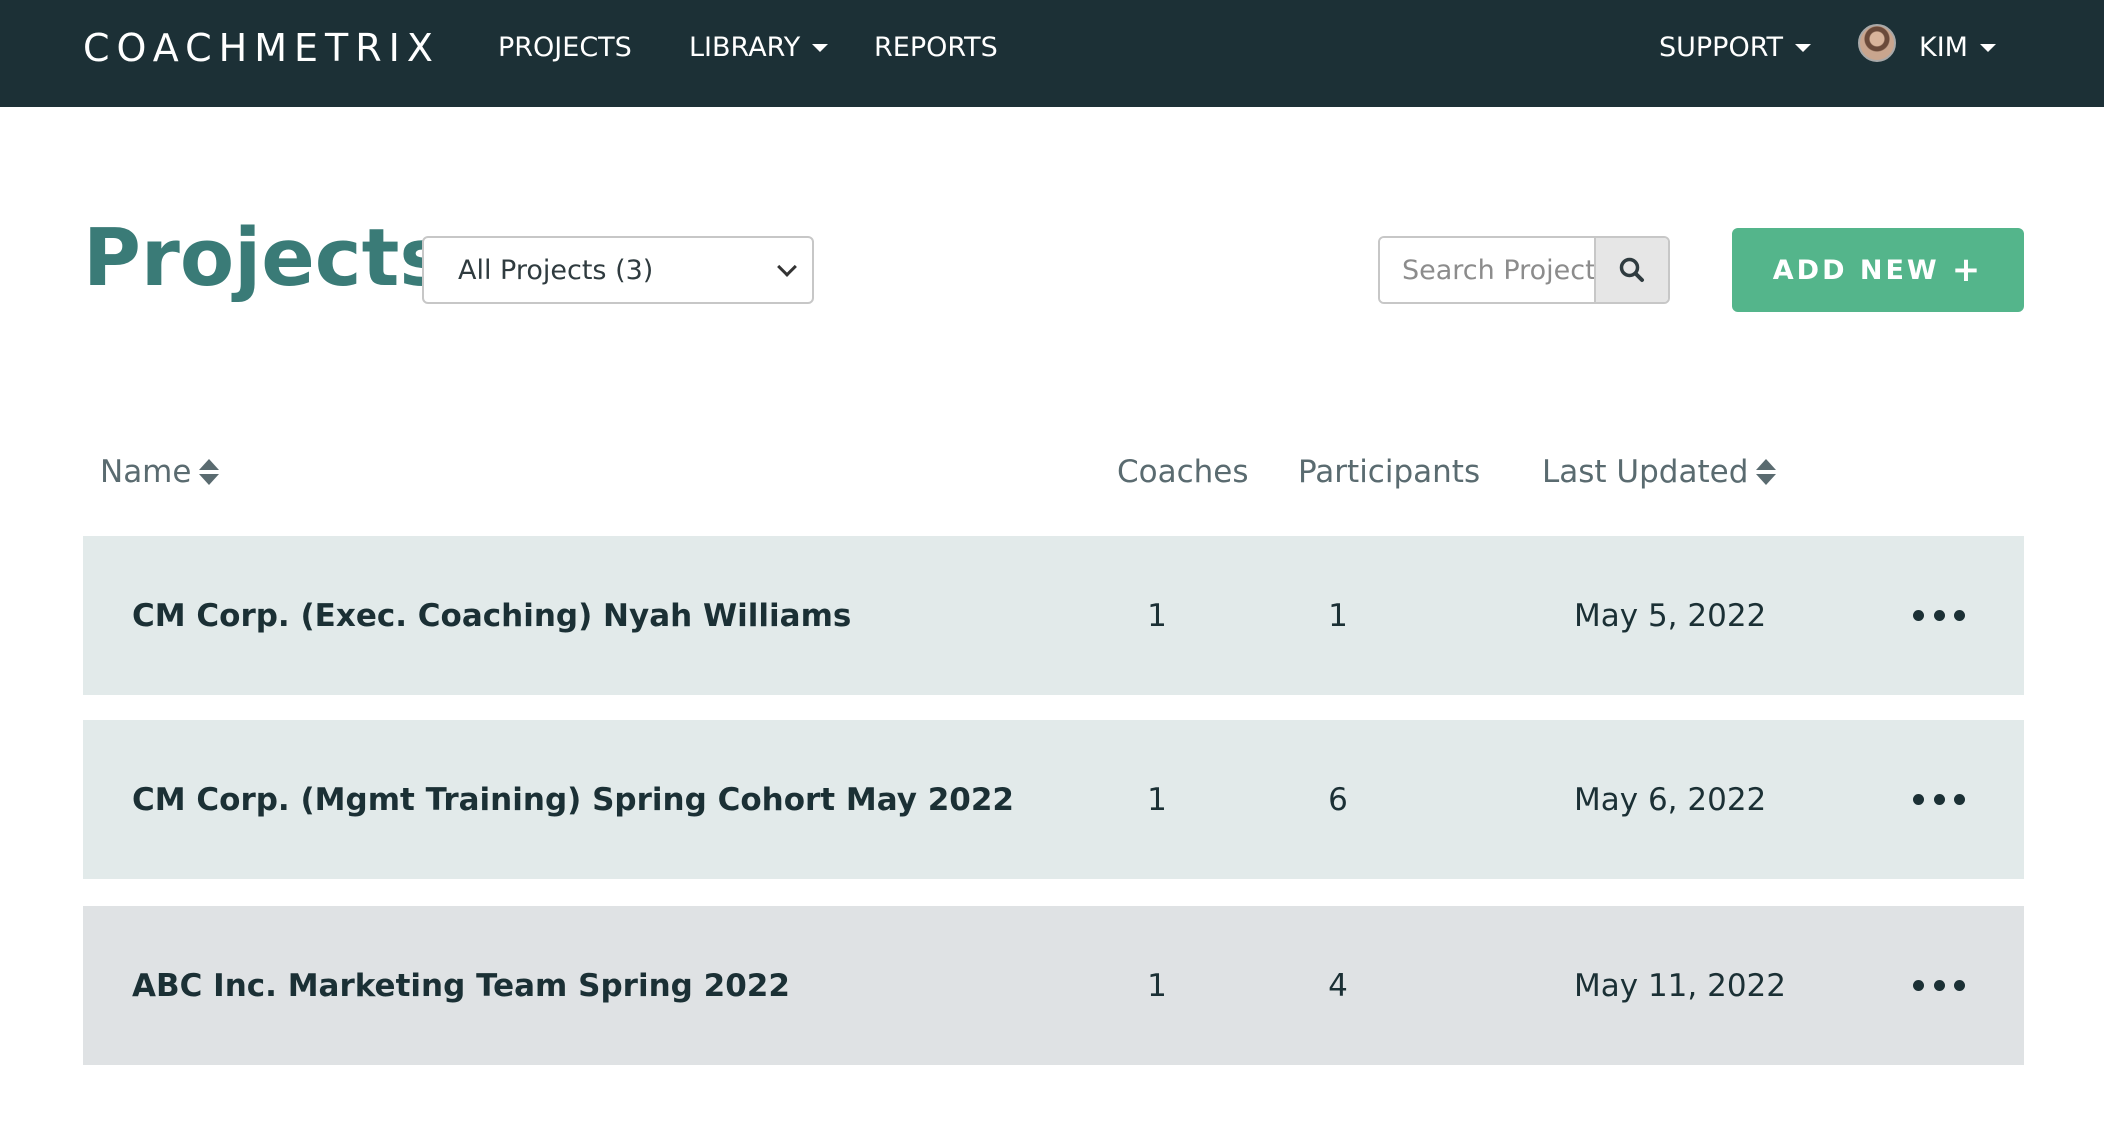 This screenshot has width=2104, height=1134. I want to click on project-filter-value: All Projects (3), so click(556, 270).